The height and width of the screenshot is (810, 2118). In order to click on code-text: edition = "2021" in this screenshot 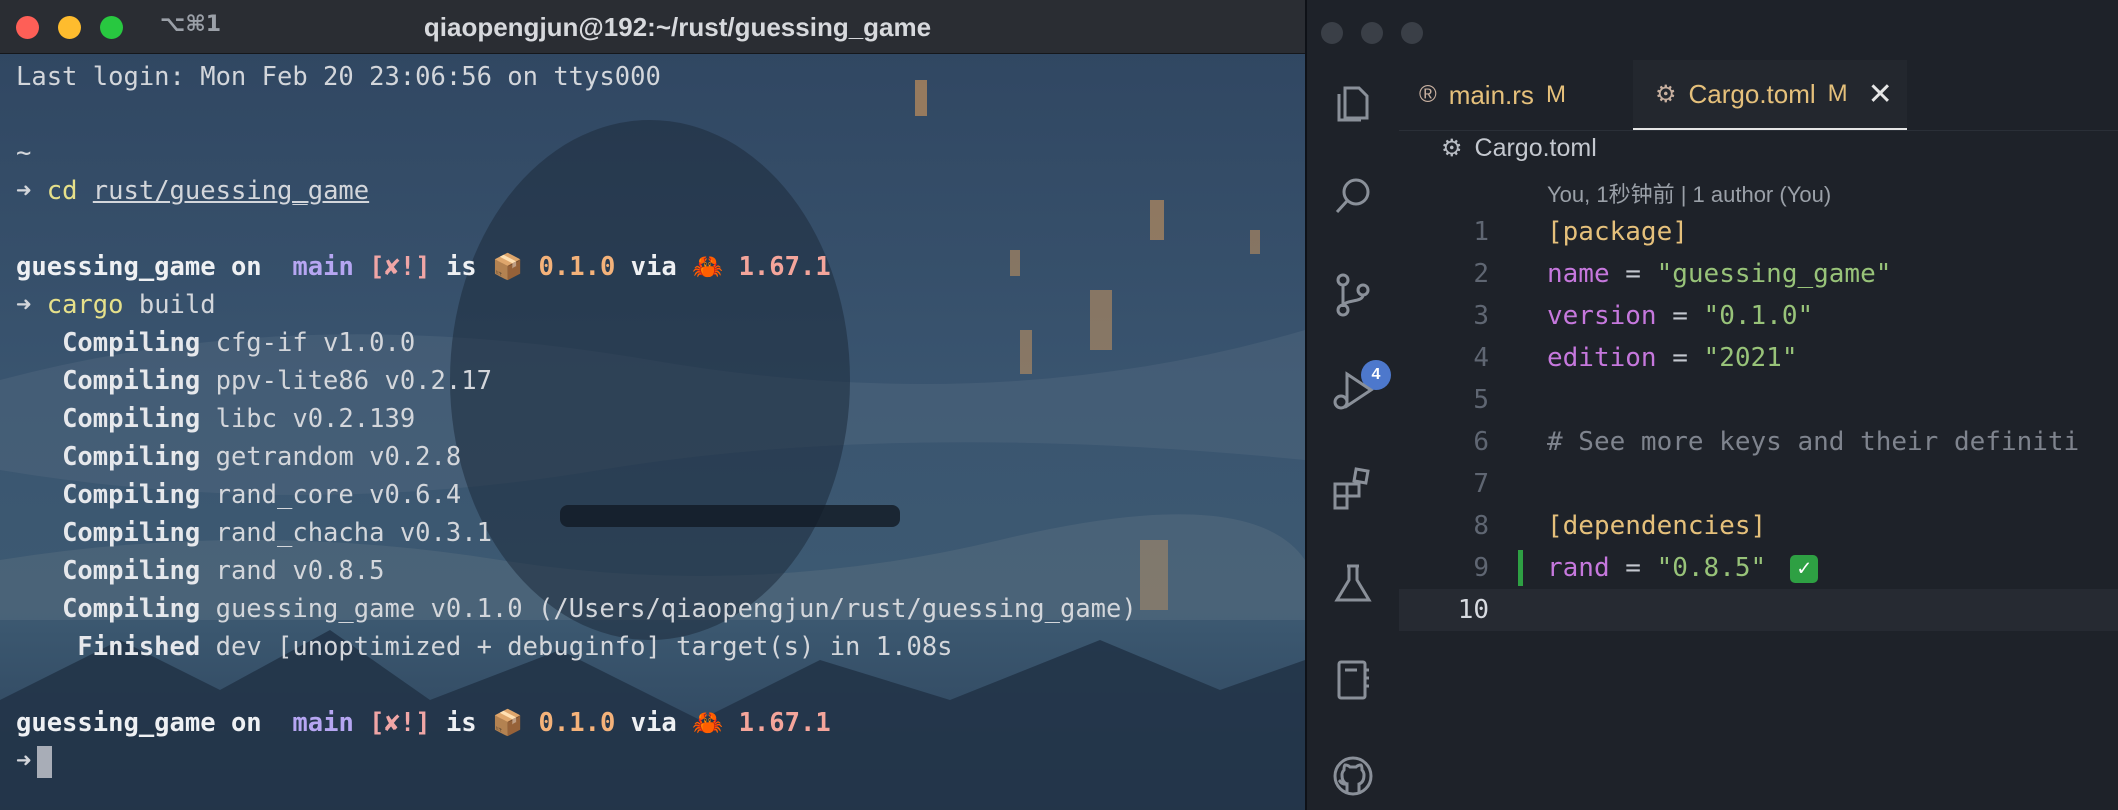, I will do `click(1672, 358)`.